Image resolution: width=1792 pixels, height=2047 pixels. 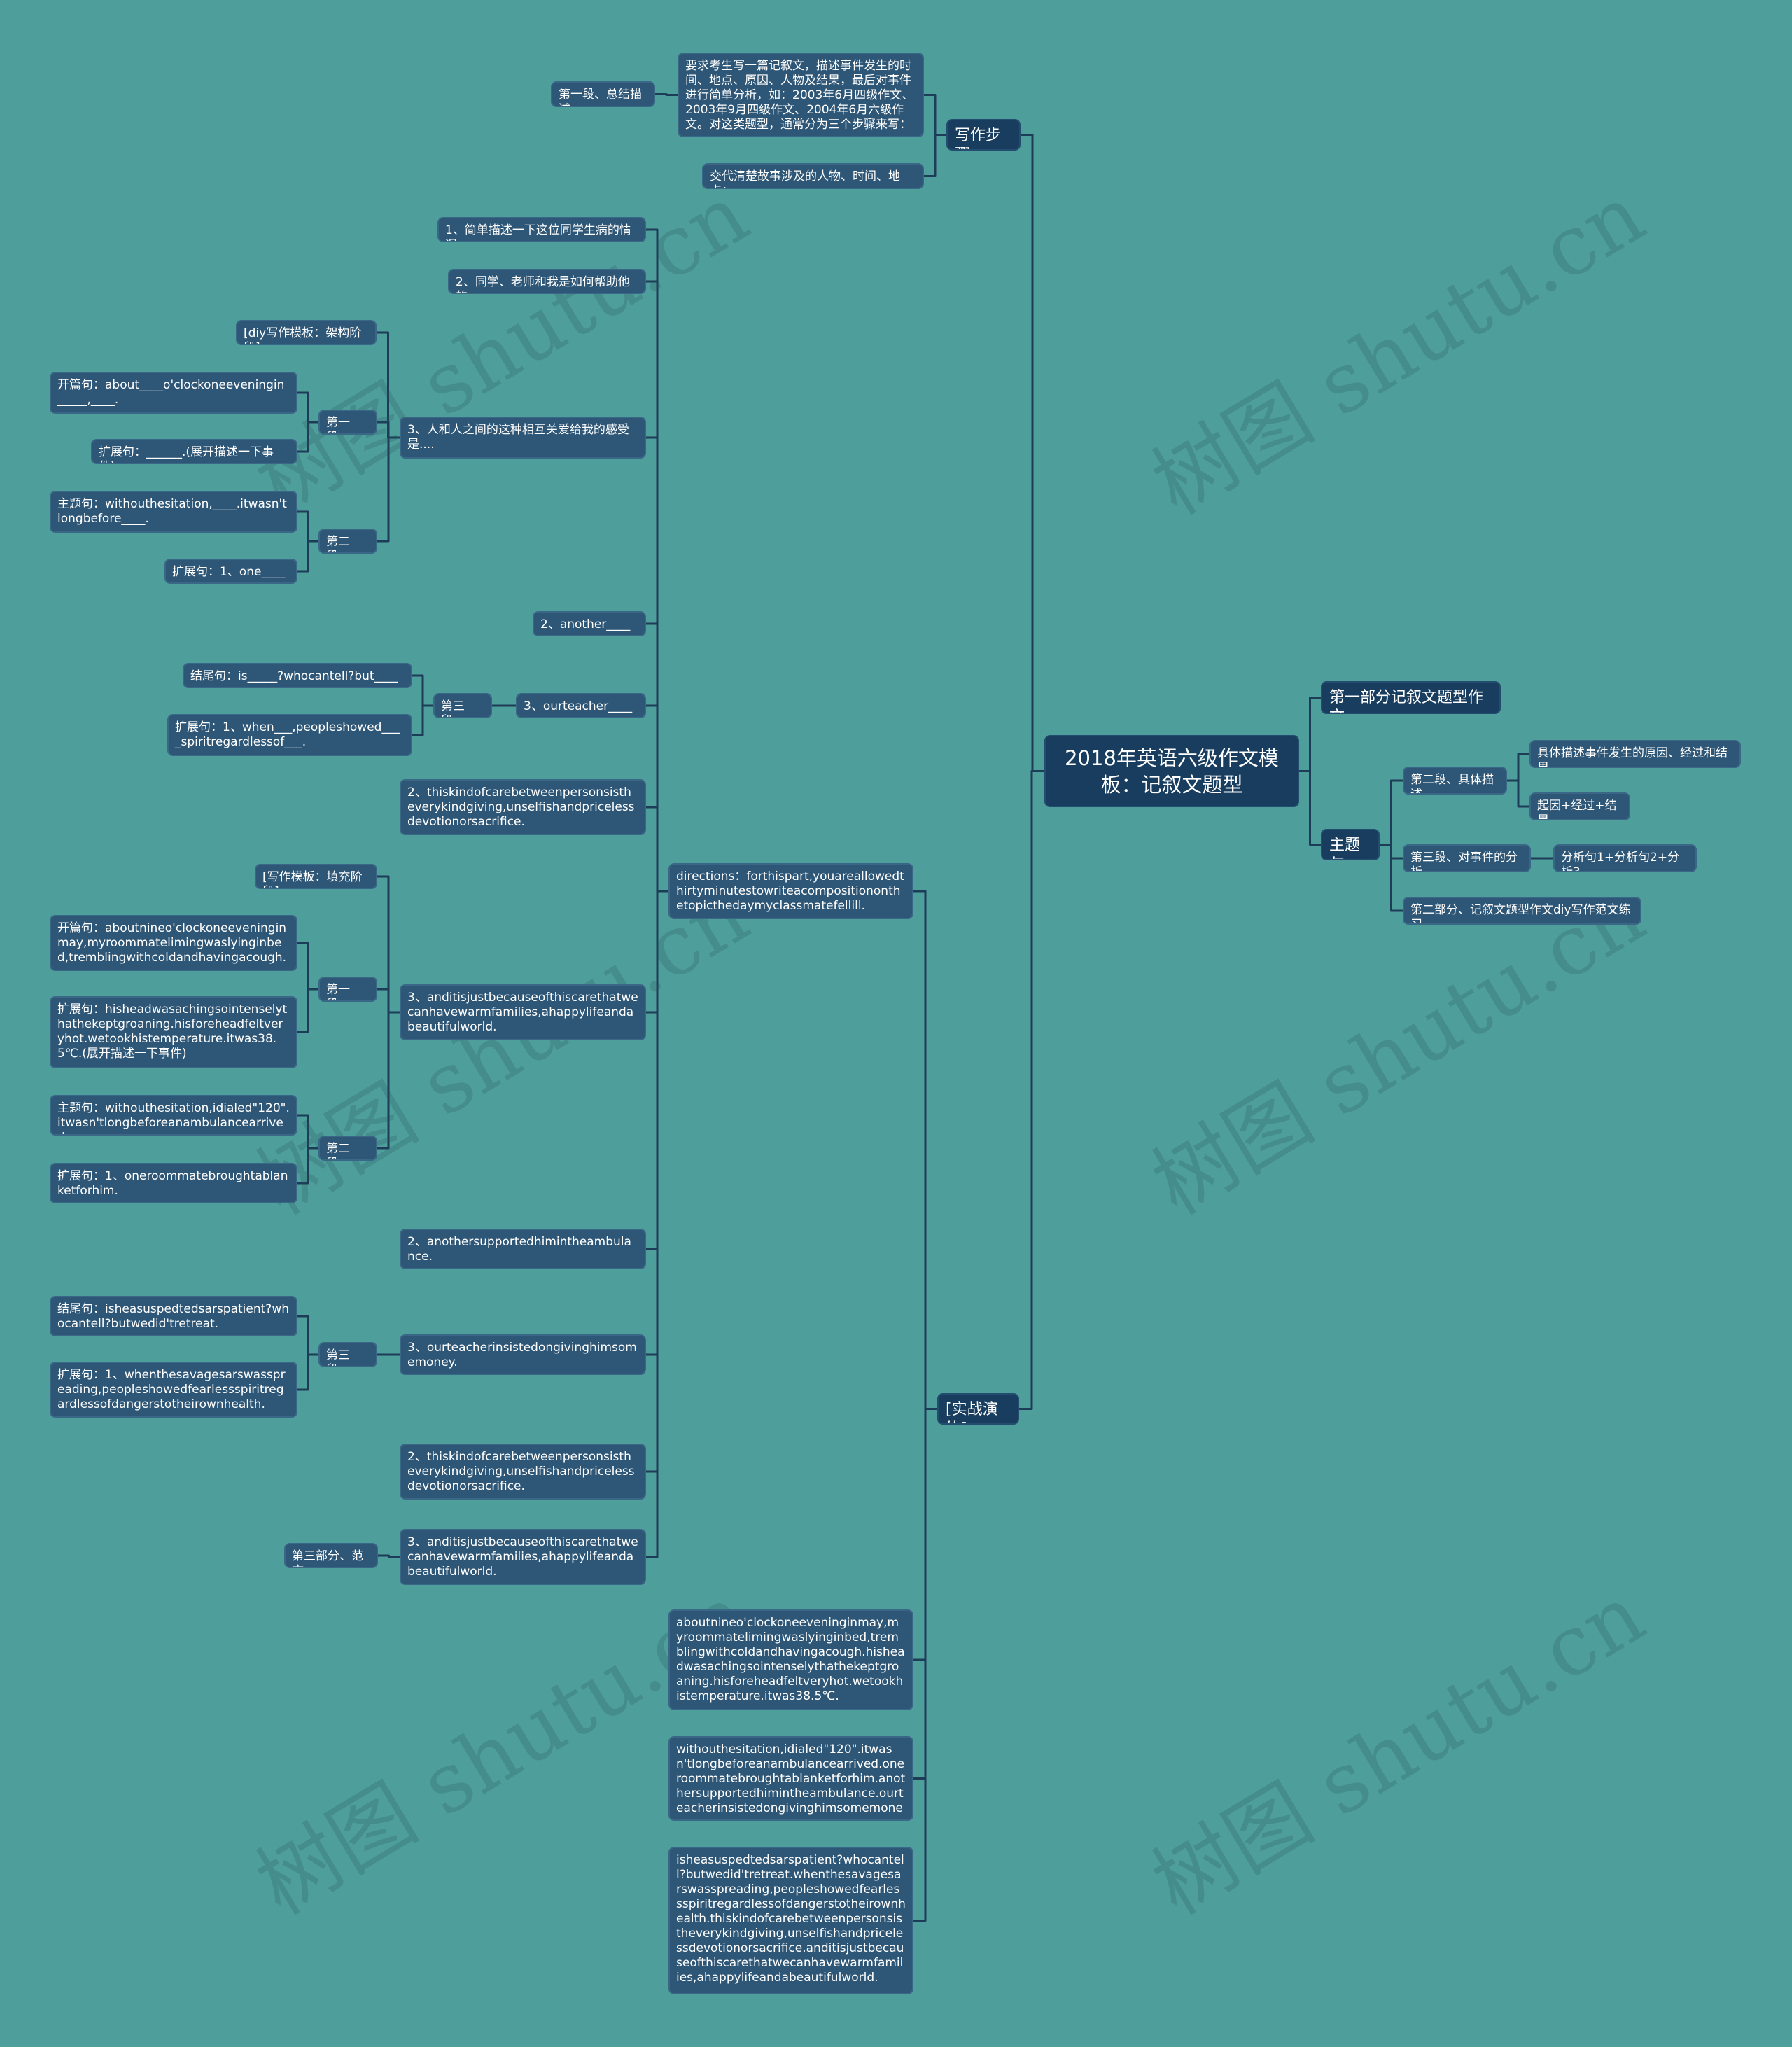 I want to click on node-part2: 第二部分、记叙文题型作文diy写作范文练习, so click(x=1522, y=911).